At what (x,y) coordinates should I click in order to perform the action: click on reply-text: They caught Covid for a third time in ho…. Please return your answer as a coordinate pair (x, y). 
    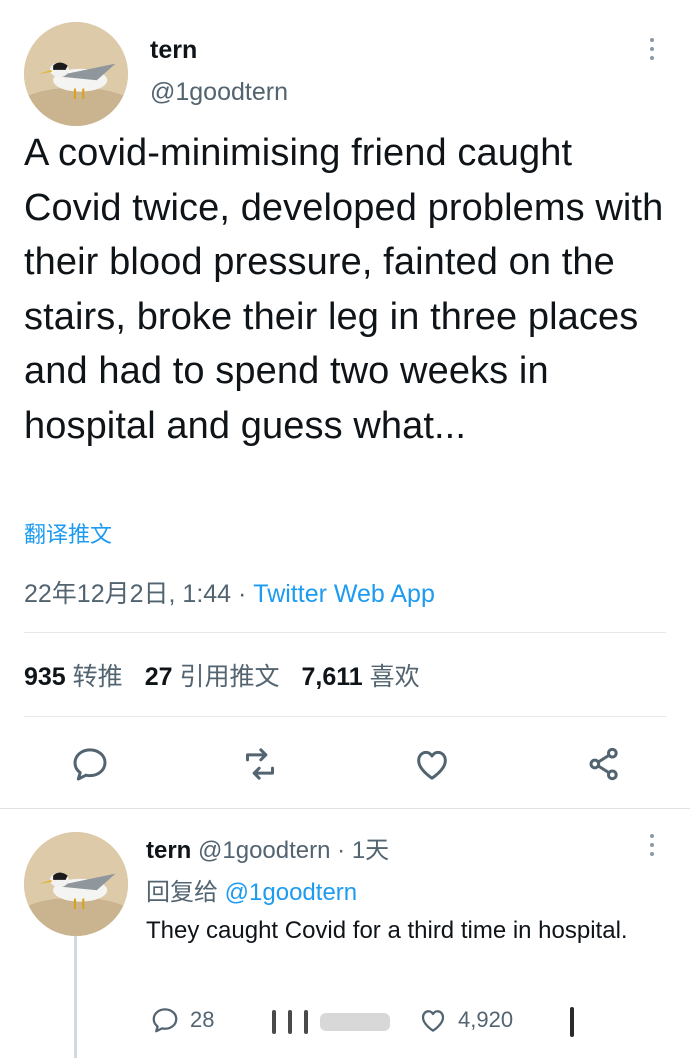
    Looking at the image, I should click on (387, 930).